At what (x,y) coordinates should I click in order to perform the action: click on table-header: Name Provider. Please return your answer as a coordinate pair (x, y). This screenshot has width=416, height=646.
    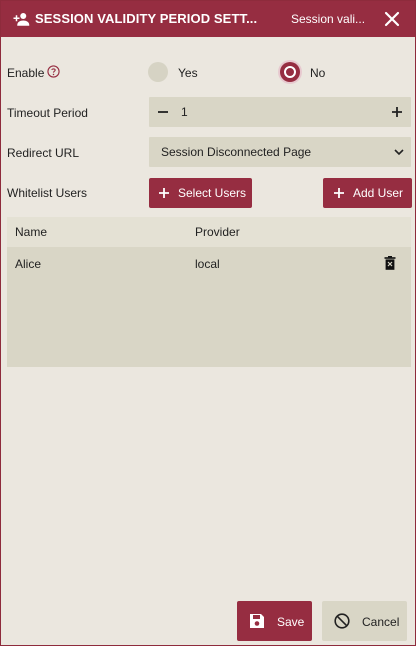
    Looking at the image, I should click on (209, 232).